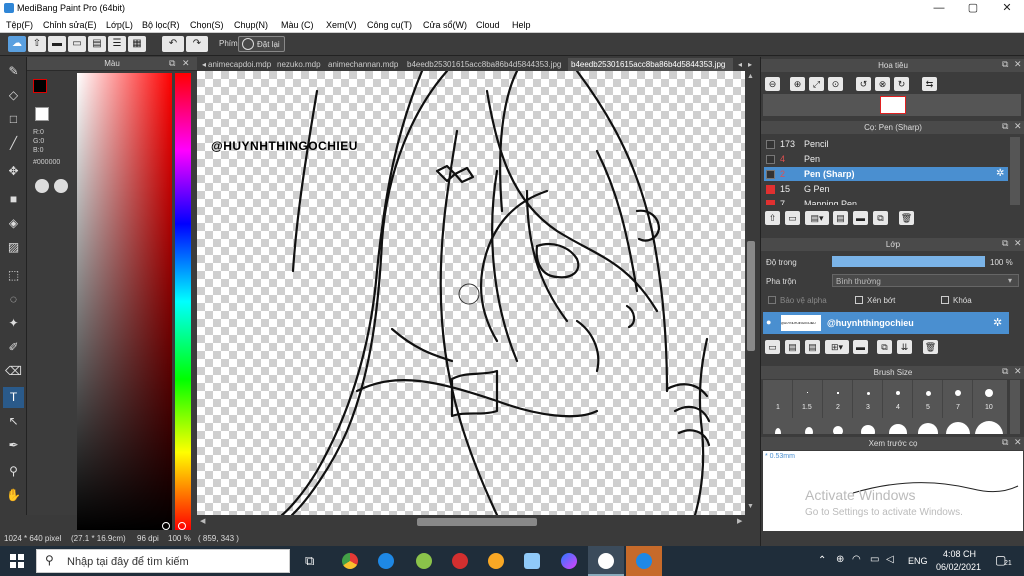  I want to click on chat-icon: ▬, so click(57, 44).